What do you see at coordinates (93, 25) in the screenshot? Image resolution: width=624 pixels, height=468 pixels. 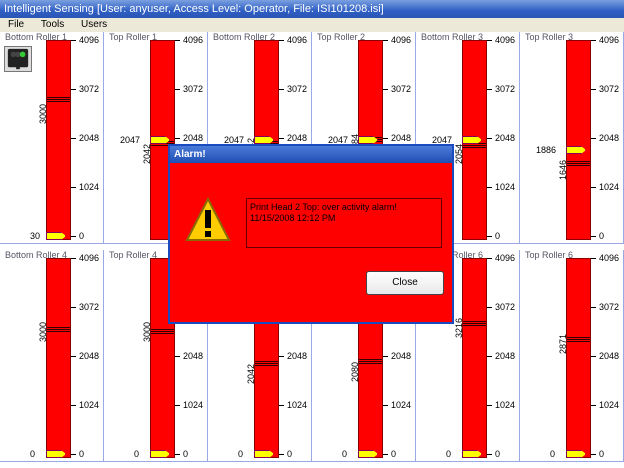 I see `menu-users: Users` at bounding box center [93, 25].